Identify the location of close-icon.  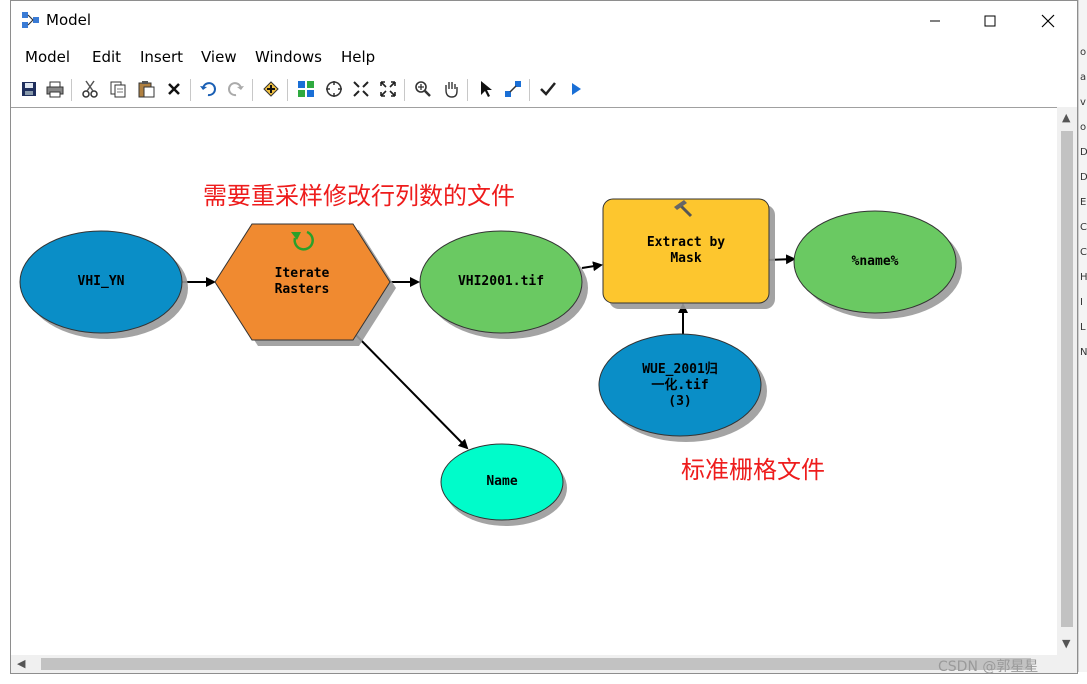
(1048, 21).